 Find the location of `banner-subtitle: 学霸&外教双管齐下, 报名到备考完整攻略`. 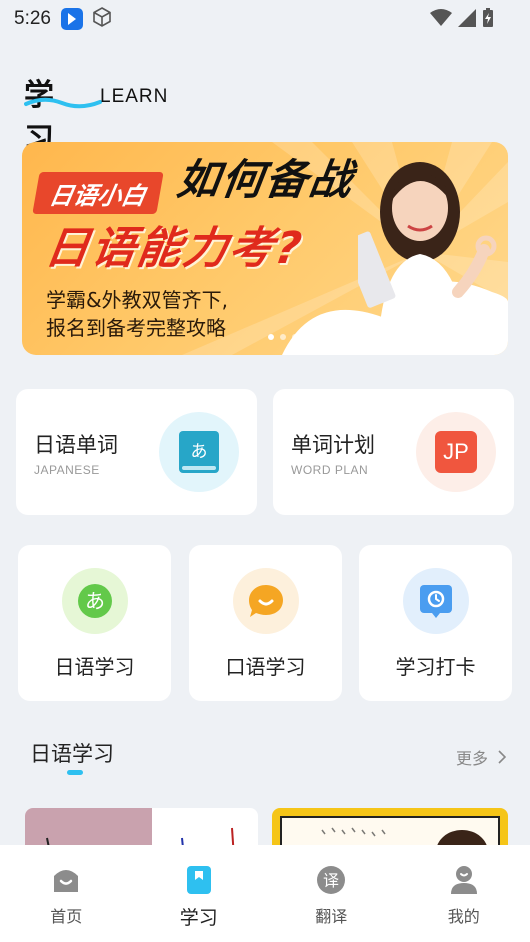

banner-subtitle: 学霸&外教双管齐下, 报名到备考完整攻略 is located at coordinates (137, 314).